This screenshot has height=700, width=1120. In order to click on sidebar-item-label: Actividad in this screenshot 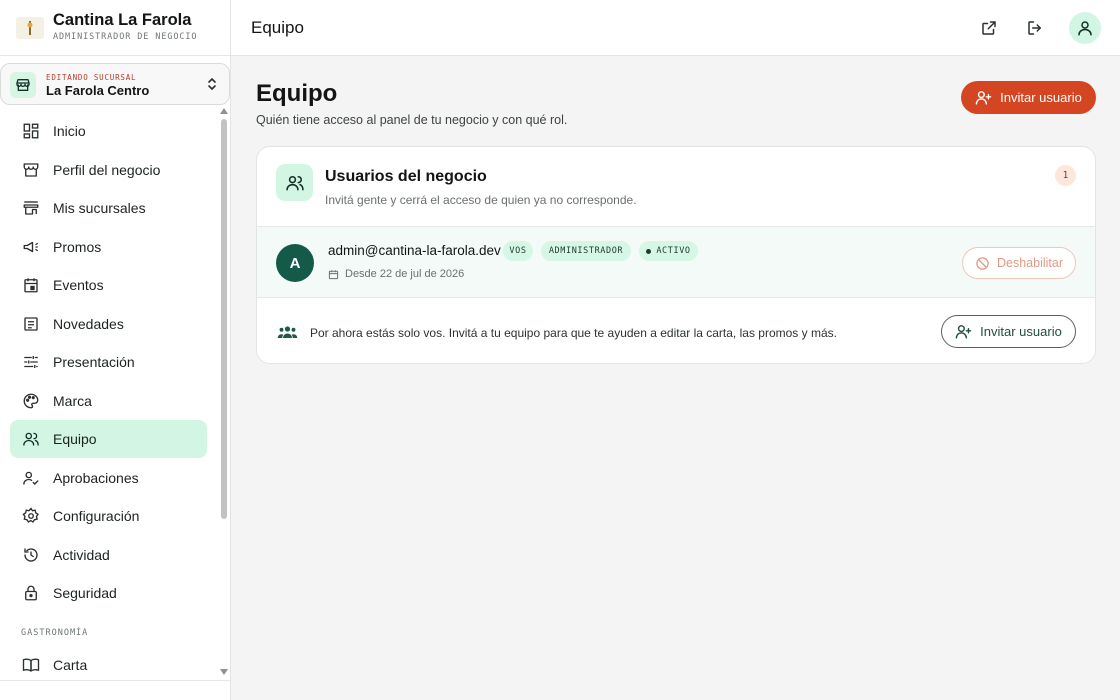, I will do `click(81, 555)`.